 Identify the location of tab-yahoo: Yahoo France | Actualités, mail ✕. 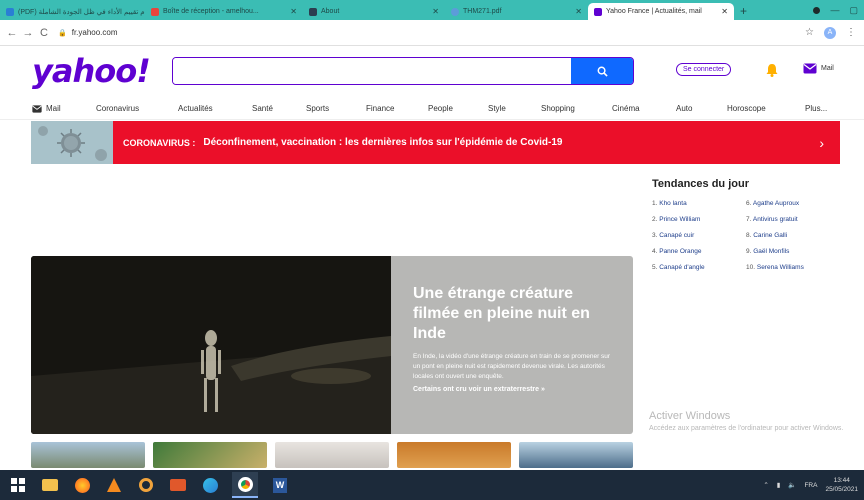
(661, 11).